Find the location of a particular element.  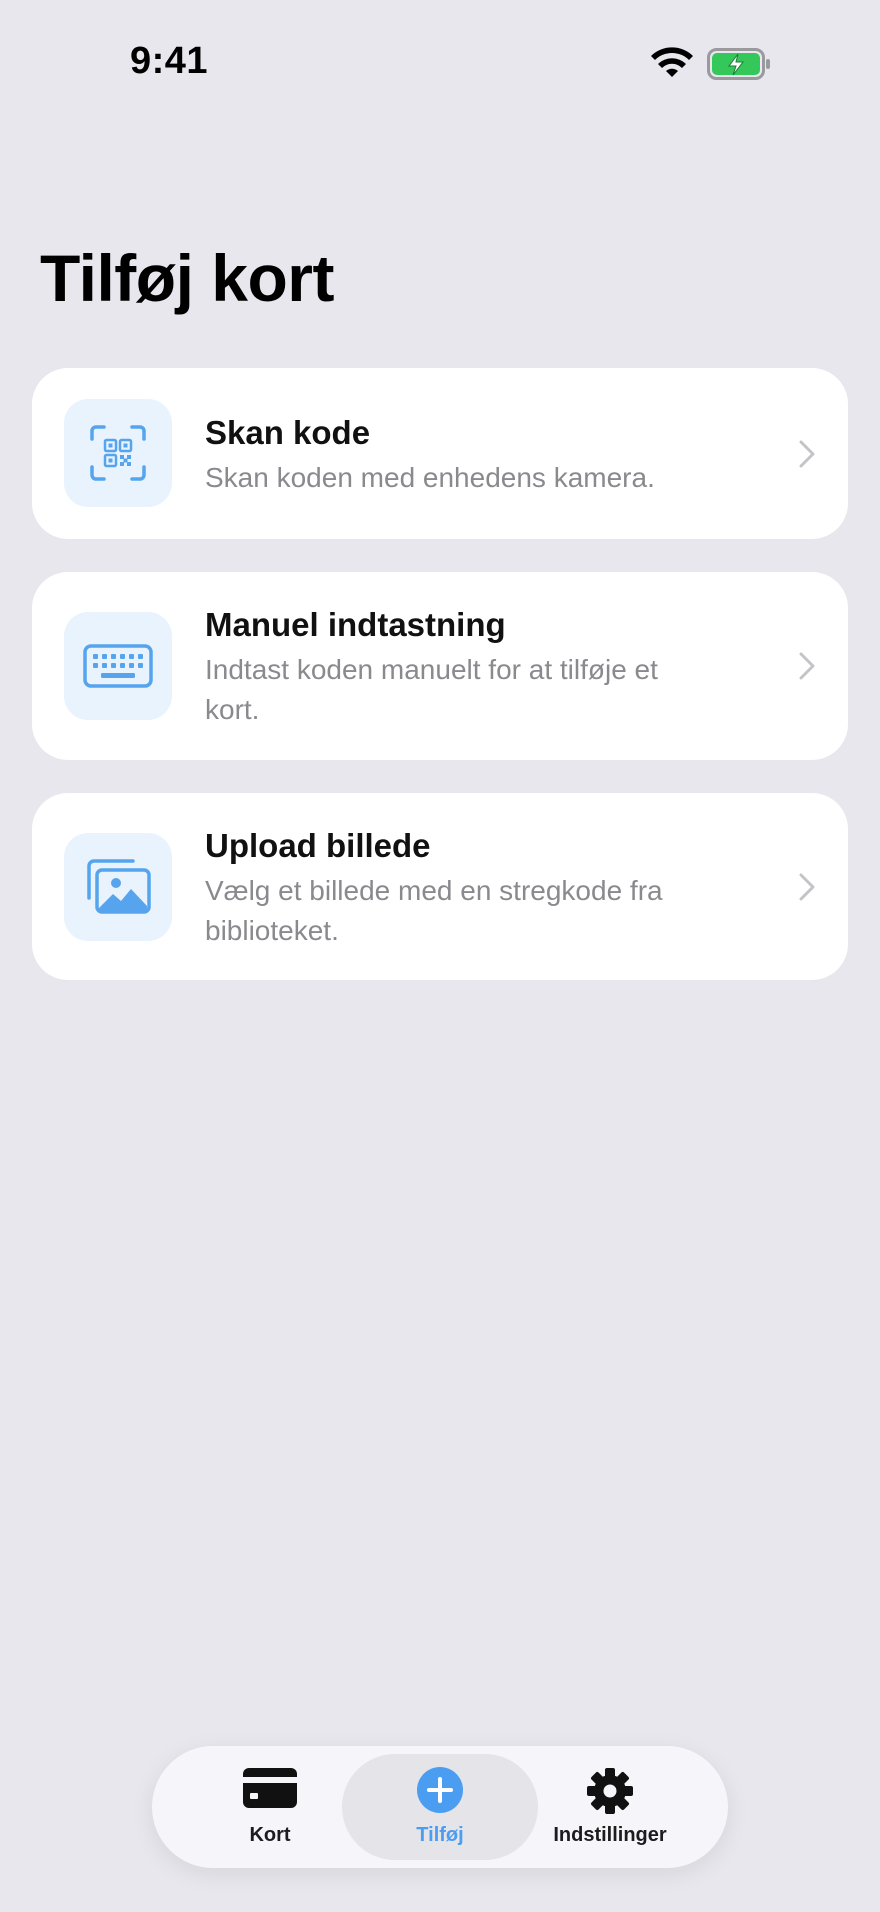

option-title: Skan kode is located at coordinates (288, 432).